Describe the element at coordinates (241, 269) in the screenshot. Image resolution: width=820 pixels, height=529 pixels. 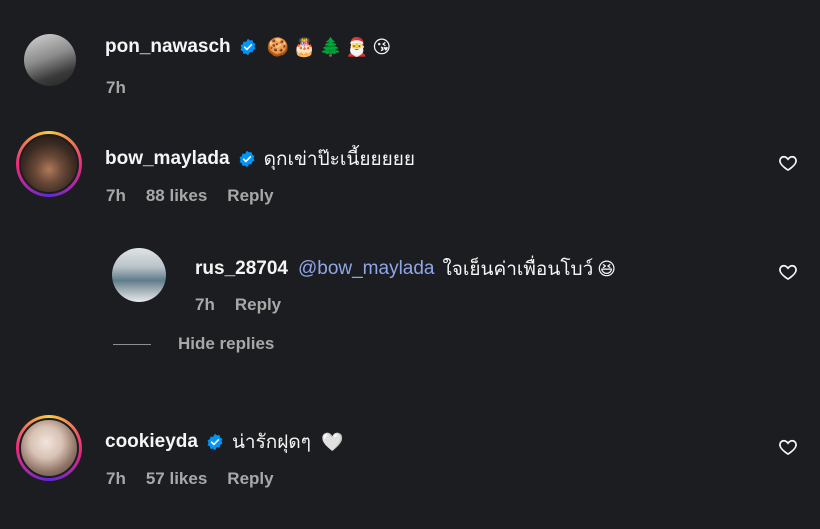
I see `username: rus_28704` at that location.